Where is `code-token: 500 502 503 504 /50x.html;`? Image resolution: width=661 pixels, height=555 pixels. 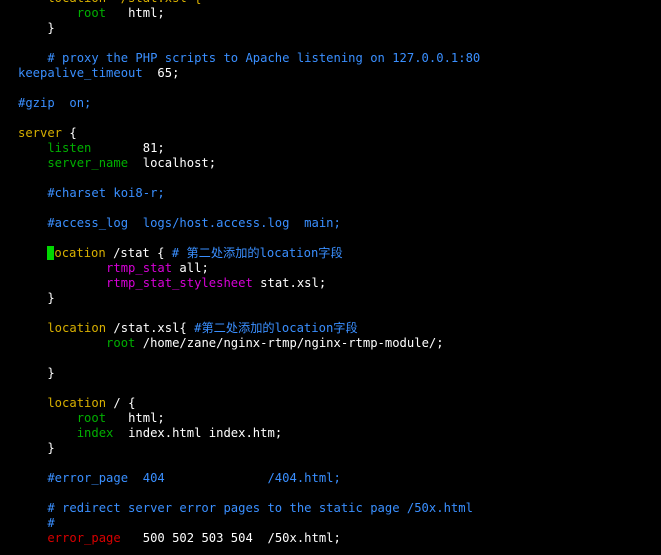 code-token: 500 502 503 504 /50x.html; is located at coordinates (230, 538).